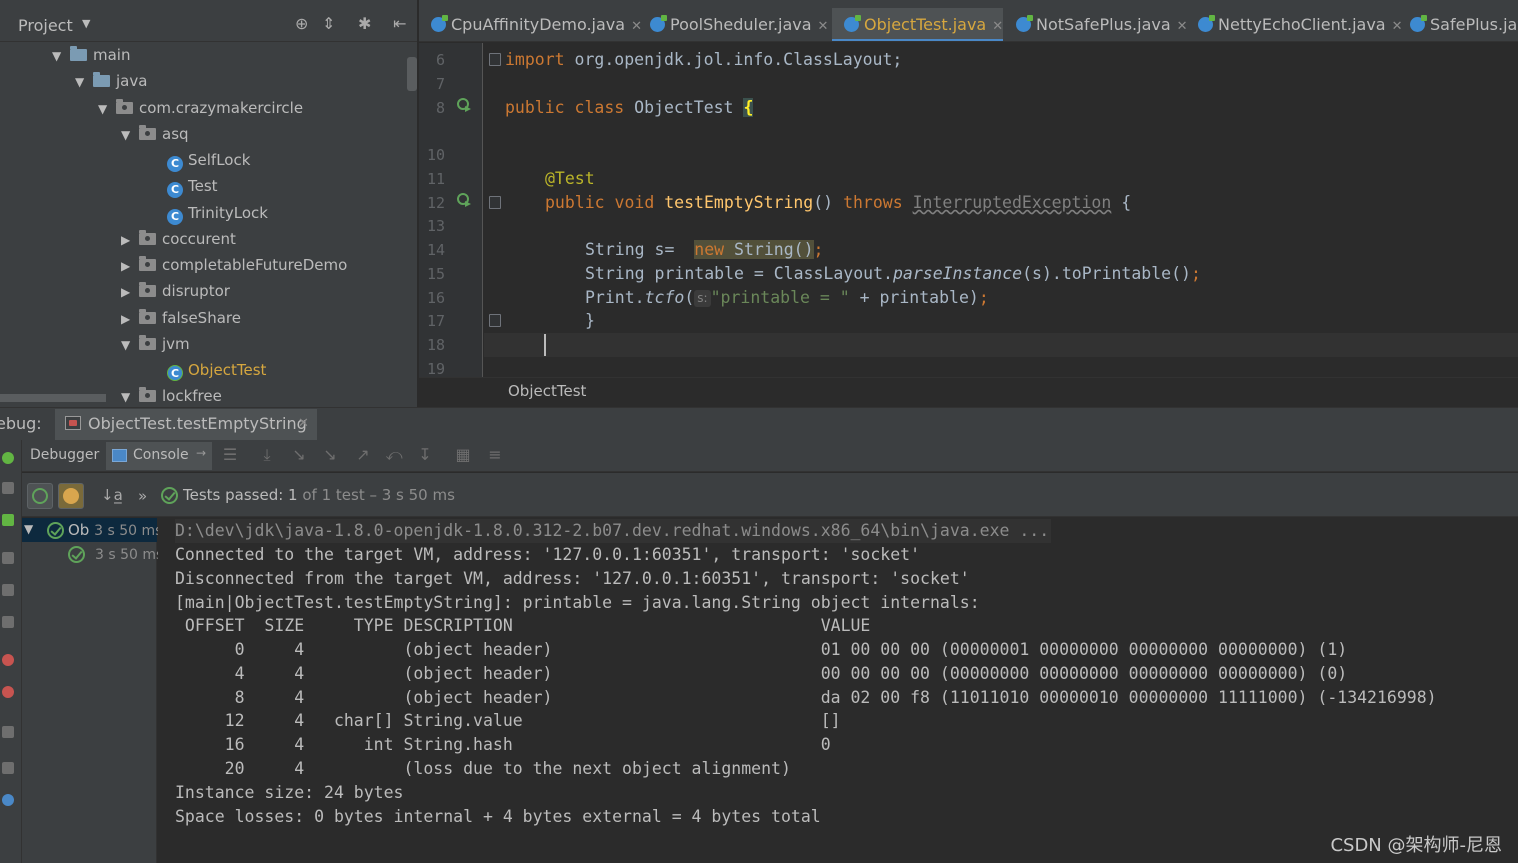 This screenshot has width=1518, height=863. What do you see at coordinates (530, 24) in the screenshot?
I see `tab-cpuaffinitydemo: CpuAffinityDemo.java ✕` at bounding box center [530, 24].